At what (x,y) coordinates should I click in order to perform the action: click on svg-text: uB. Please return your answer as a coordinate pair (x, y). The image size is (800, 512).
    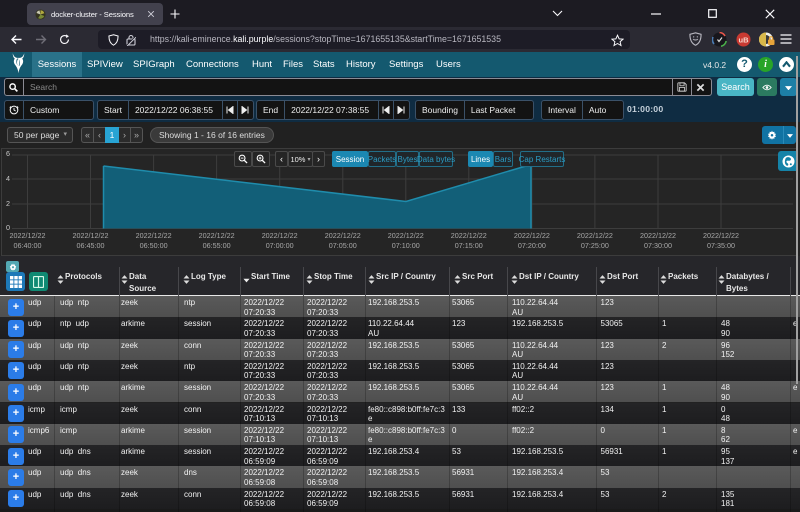
    Looking at the image, I should click on (744, 40).